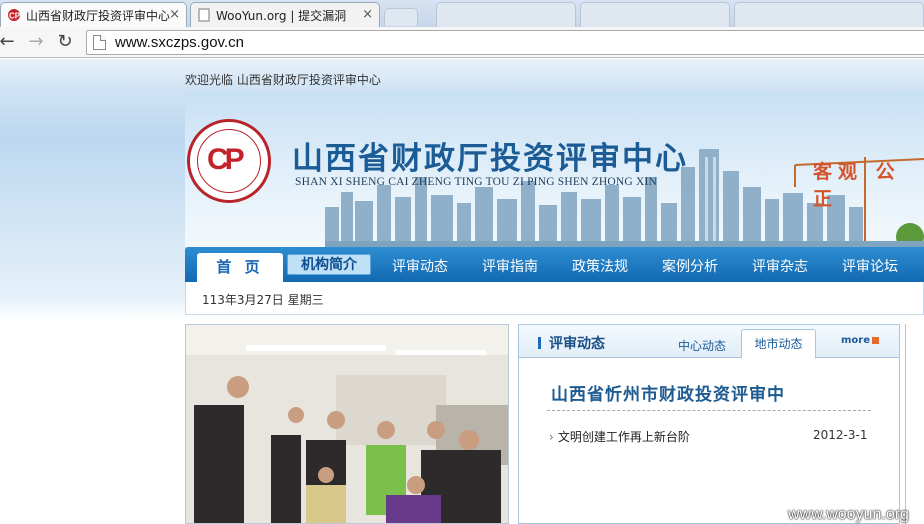 The width and height of the screenshot is (924, 524). What do you see at coordinates (283, 80) in the screenshot?
I see `welcome-text: 欢迎光临 山西省财政厅投资评审中心` at bounding box center [283, 80].